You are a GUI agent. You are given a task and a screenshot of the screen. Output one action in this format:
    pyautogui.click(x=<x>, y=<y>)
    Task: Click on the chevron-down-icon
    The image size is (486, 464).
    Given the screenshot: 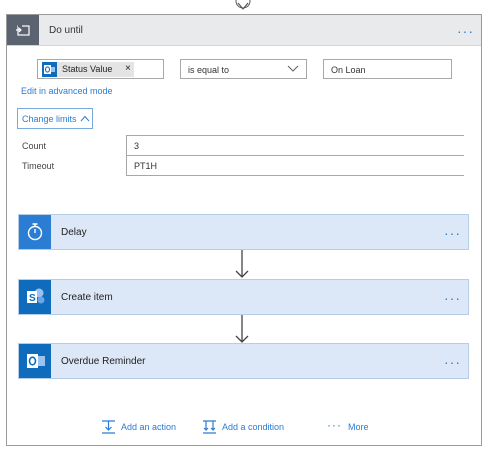 What is the action you would take?
    pyautogui.click(x=293, y=68)
    